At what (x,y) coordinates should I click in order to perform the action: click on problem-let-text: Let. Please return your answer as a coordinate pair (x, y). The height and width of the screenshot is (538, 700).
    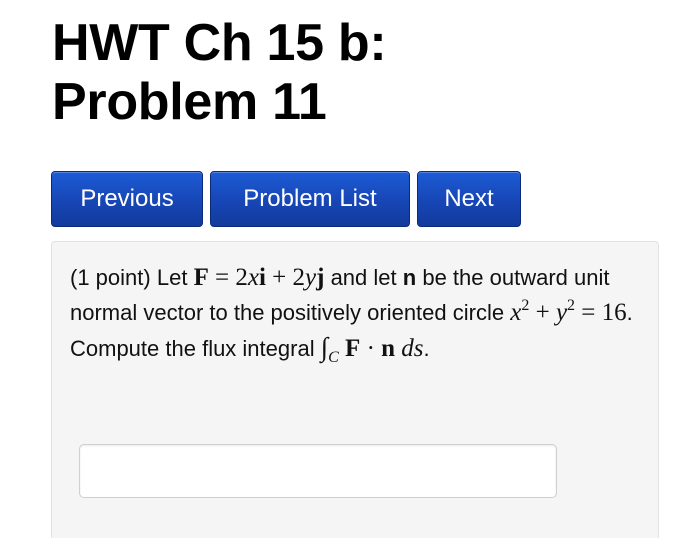
    Looking at the image, I should click on (172, 277).